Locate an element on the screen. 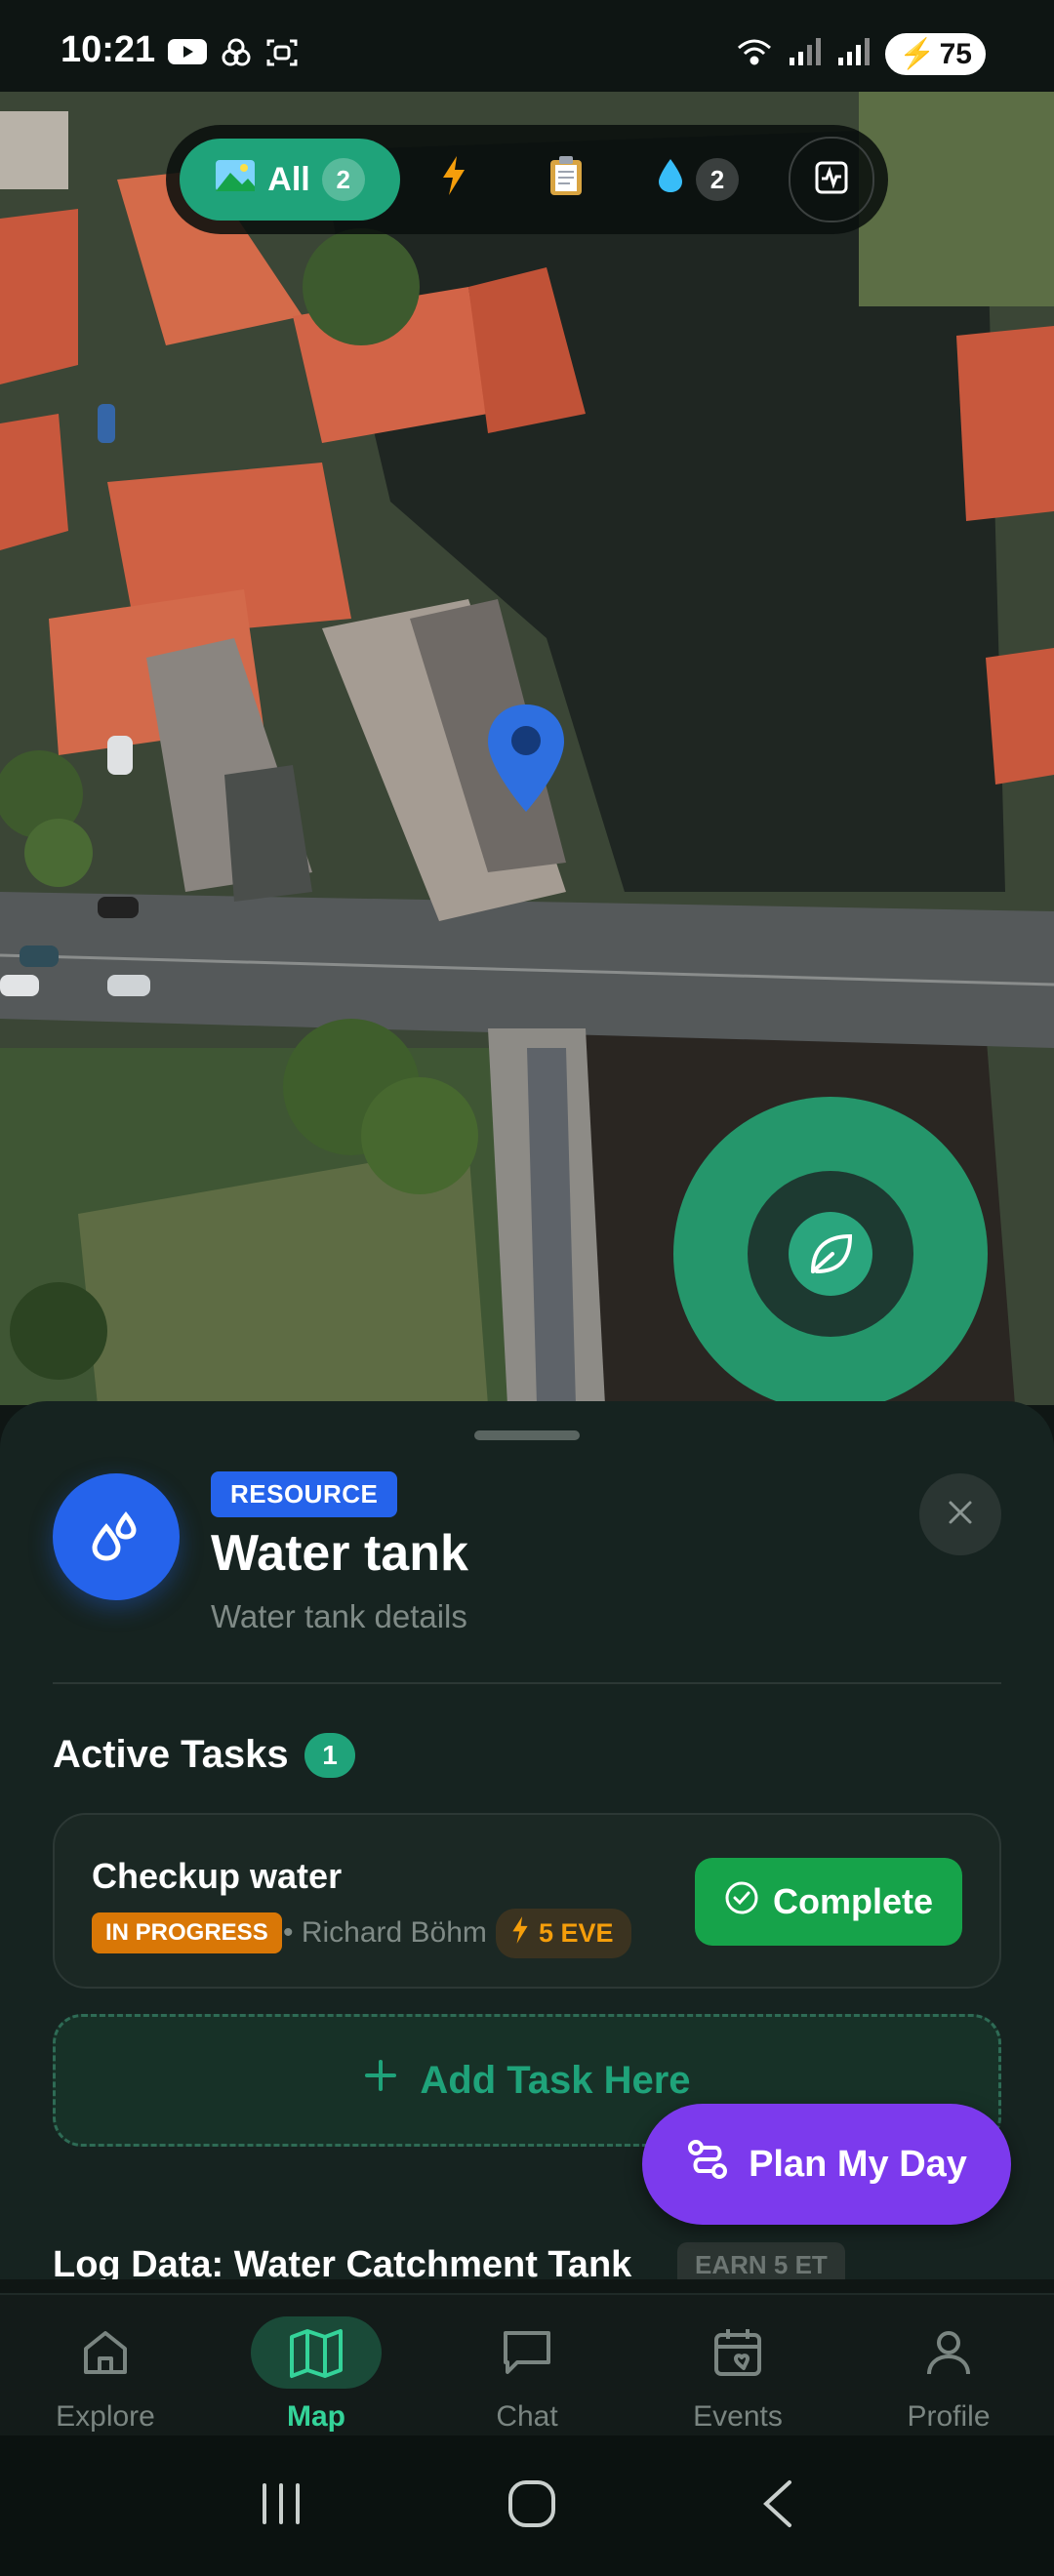 The height and width of the screenshot is (2576, 1054). clipboard-icon is located at coordinates (566, 180).